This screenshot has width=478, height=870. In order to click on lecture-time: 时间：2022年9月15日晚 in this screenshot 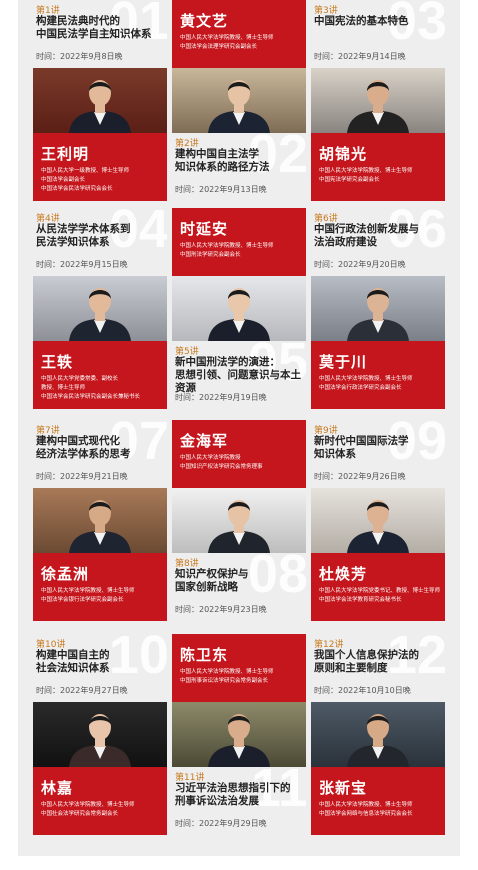, I will do `click(82, 264)`.